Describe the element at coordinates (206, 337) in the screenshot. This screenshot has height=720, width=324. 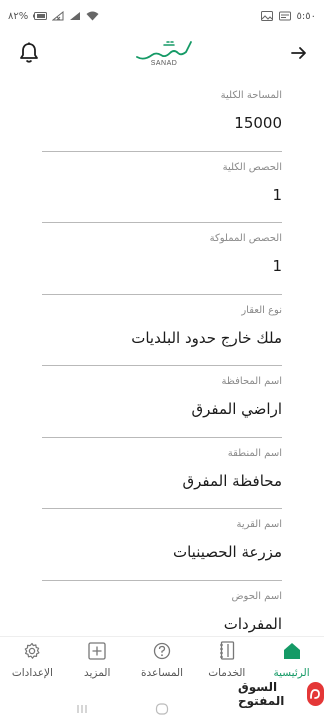
I see `field-value: ملك خارج حدود البلديات` at that location.